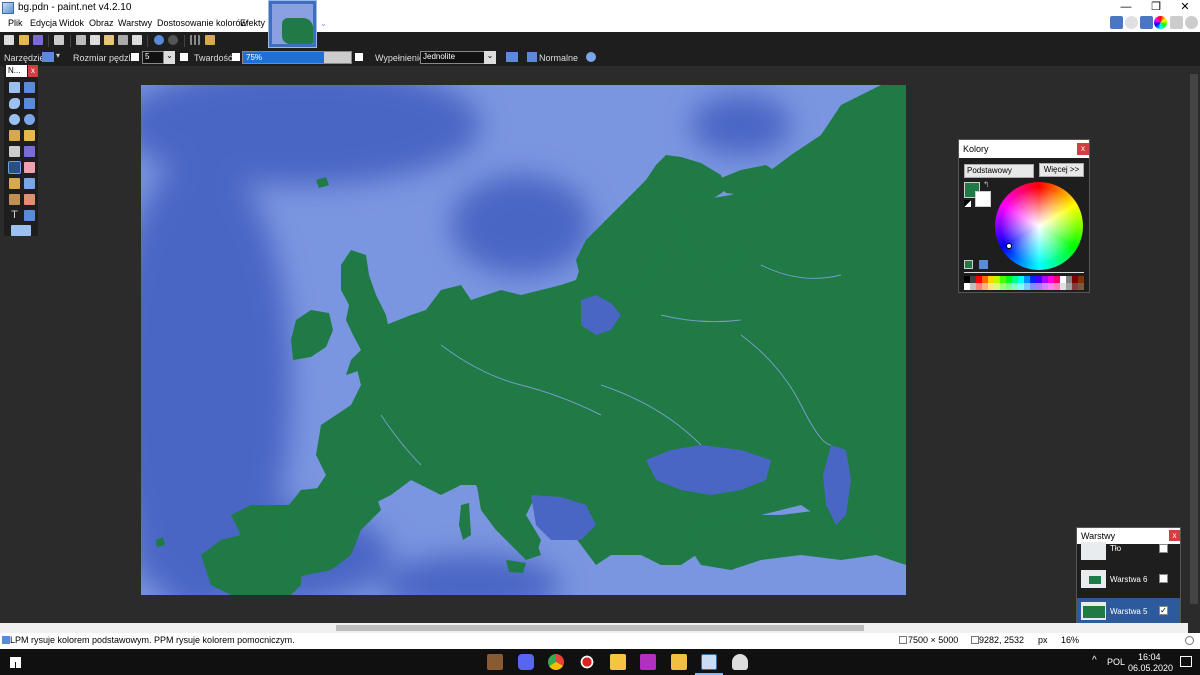 The height and width of the screenshot is (675, 1200). Describe the element at coordinates (1146, 22) in the screenshot. I see `layers-window-toggle-icon` at that location.